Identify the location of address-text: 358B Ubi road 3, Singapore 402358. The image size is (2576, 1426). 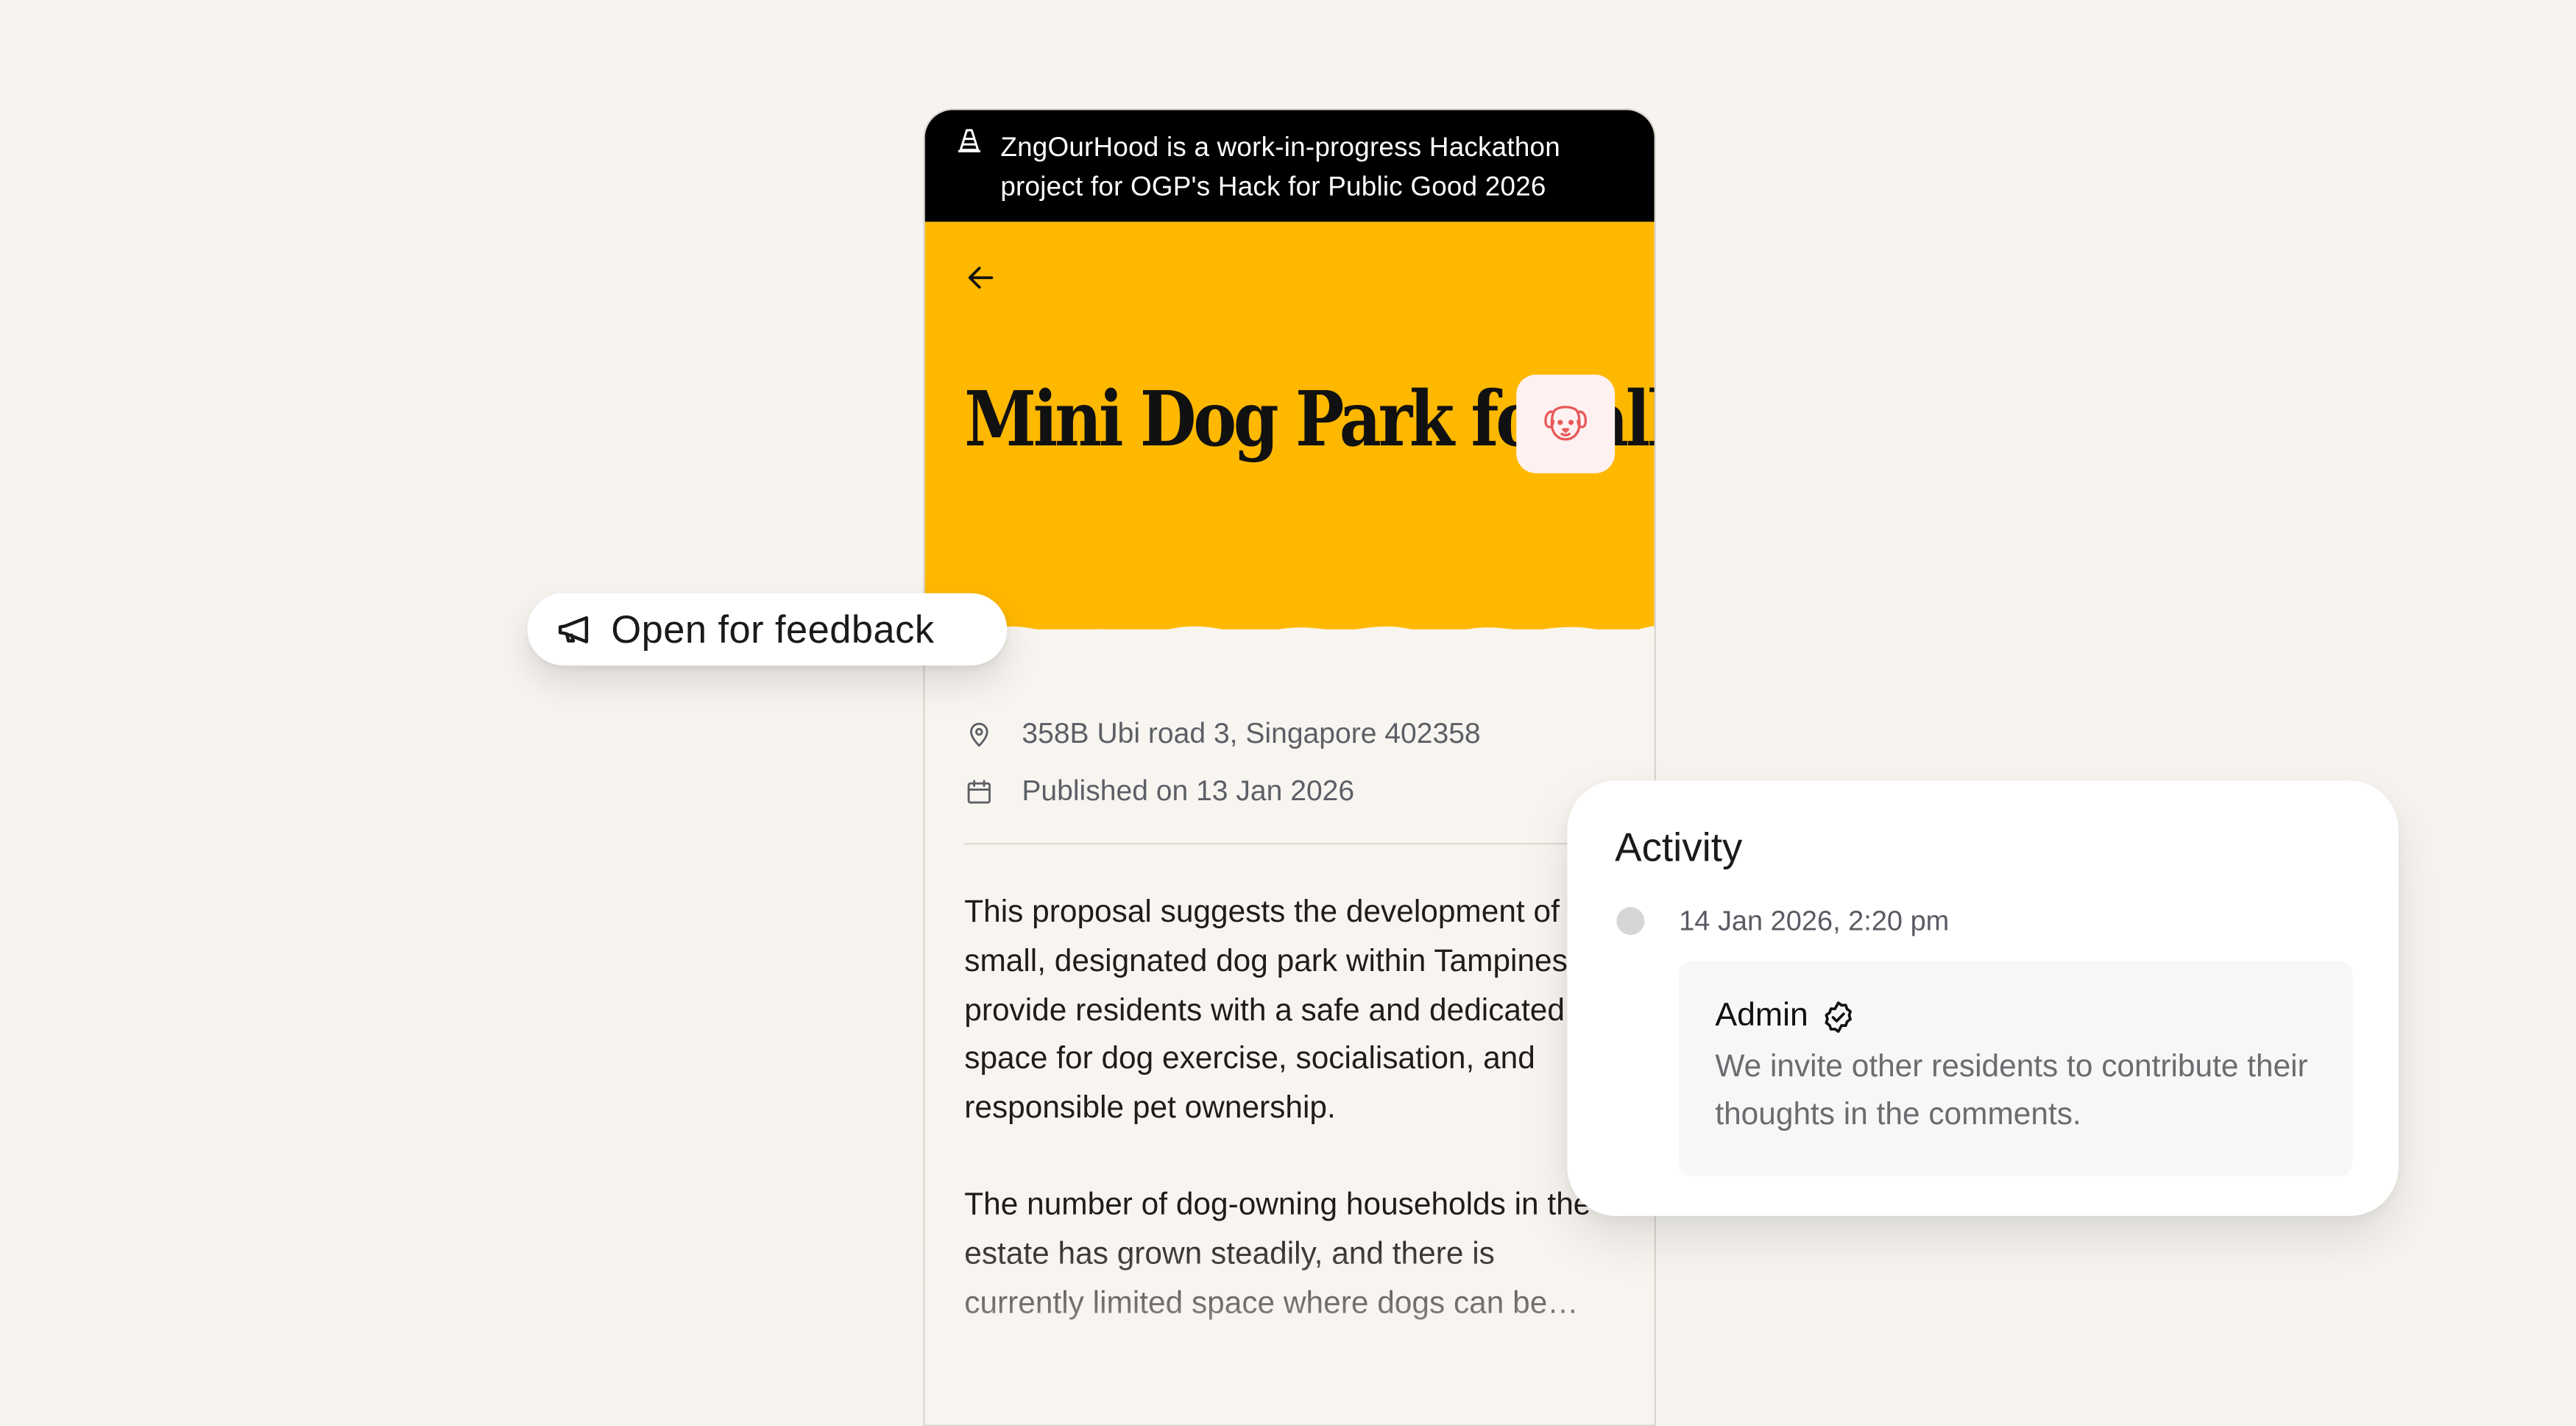
(1251, 732).